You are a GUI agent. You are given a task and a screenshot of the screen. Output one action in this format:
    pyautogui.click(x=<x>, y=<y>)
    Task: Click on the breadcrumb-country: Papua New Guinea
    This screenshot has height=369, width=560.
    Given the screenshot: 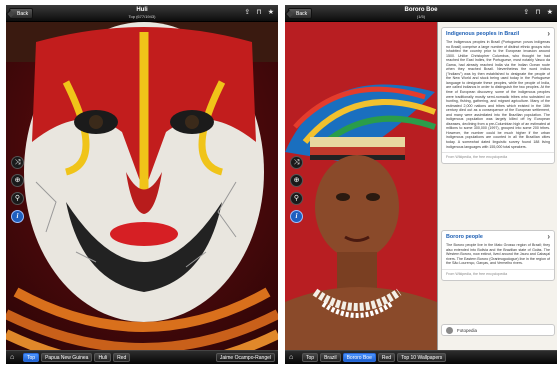 What is the action you would take?
    pyautogui.click(x=67, y=357)
    